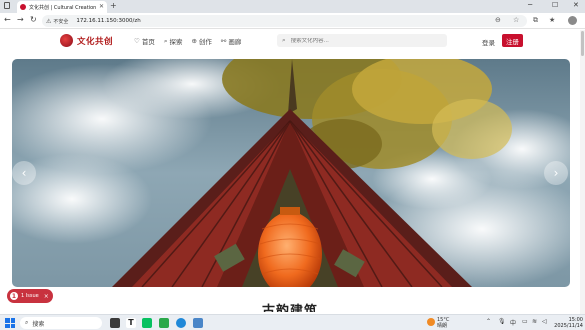  What do you see at coordinates (442, 326) in the screenshot?
I see `weather-desc: 晴朗` at bounding box center [442, 326].